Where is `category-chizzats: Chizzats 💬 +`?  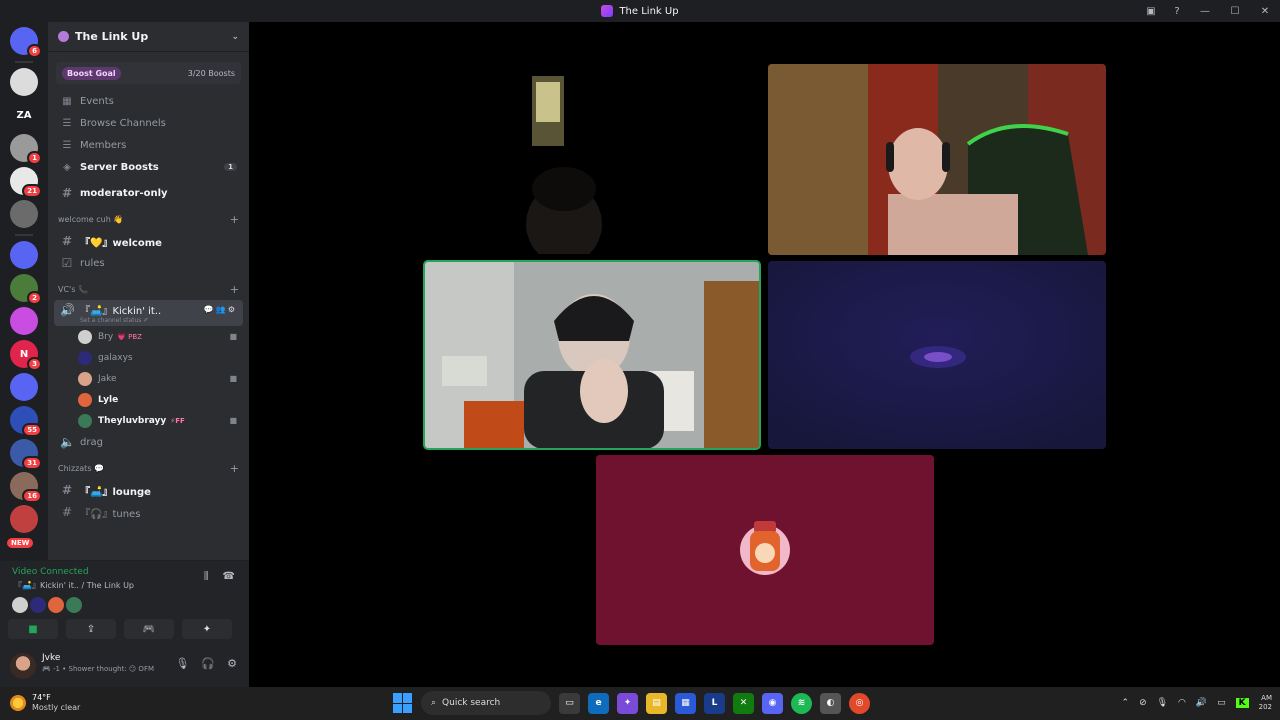 category-chizzats: Chizzats 💬 + is located at coordinates (148, 468).